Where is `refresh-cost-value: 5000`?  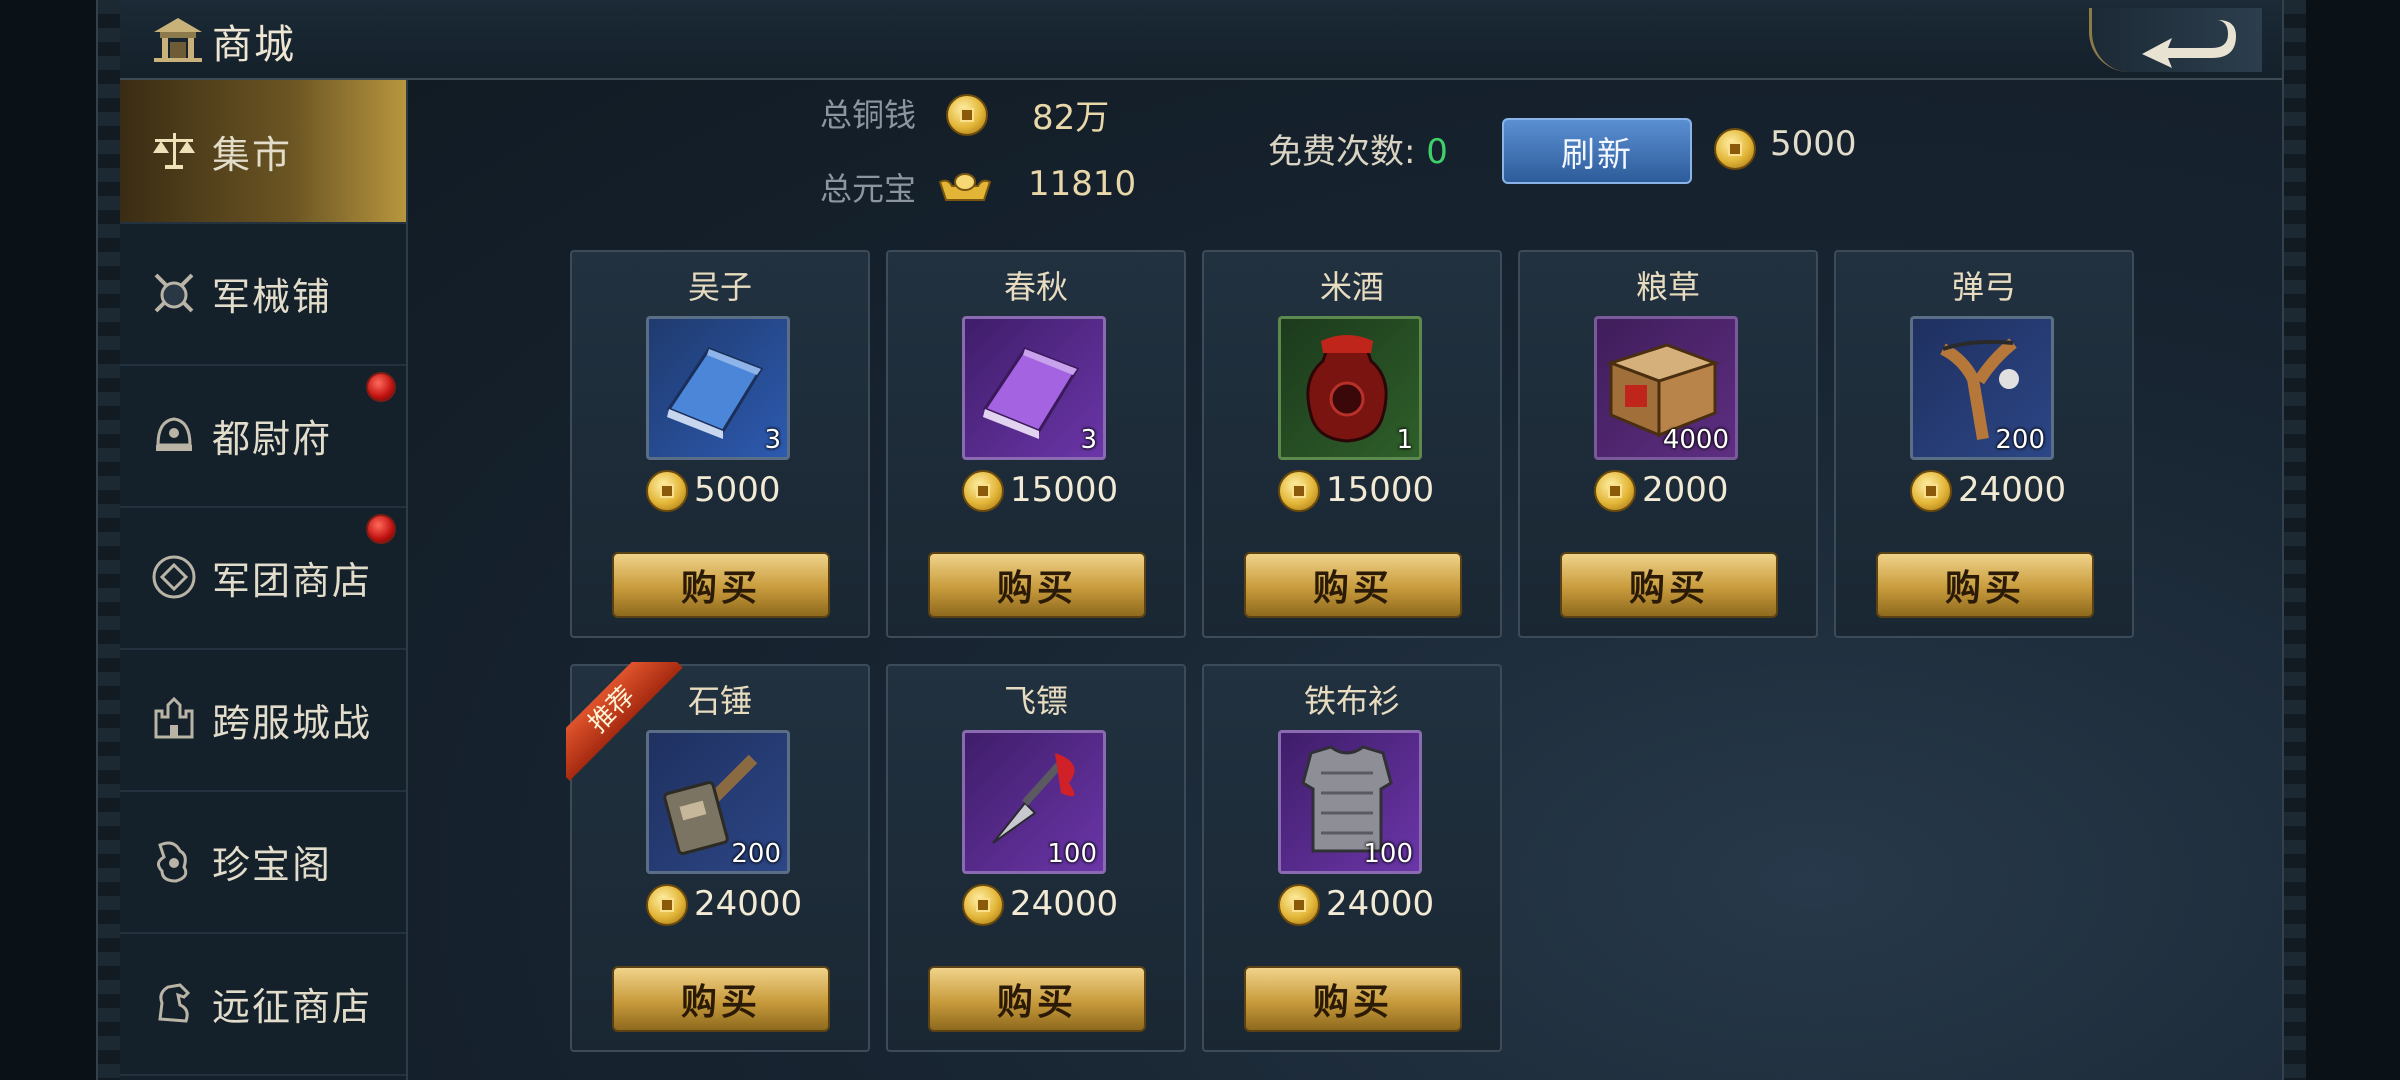
refresh-cost-value: 5000 is located at coordinates (1813, 144).